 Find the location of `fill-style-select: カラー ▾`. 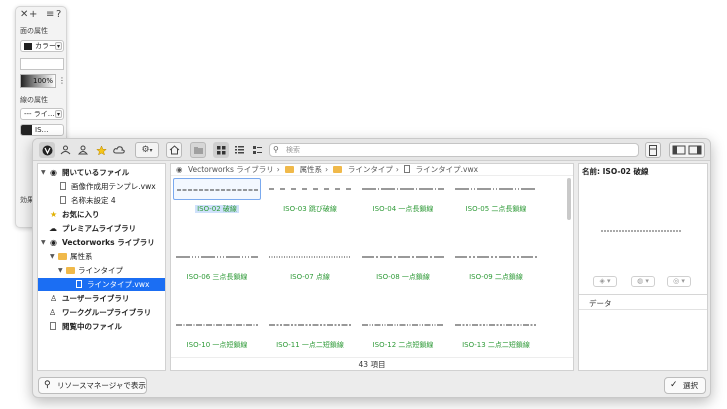

fill-style-select: カラー ▾ is located at coordinates (42, 46).